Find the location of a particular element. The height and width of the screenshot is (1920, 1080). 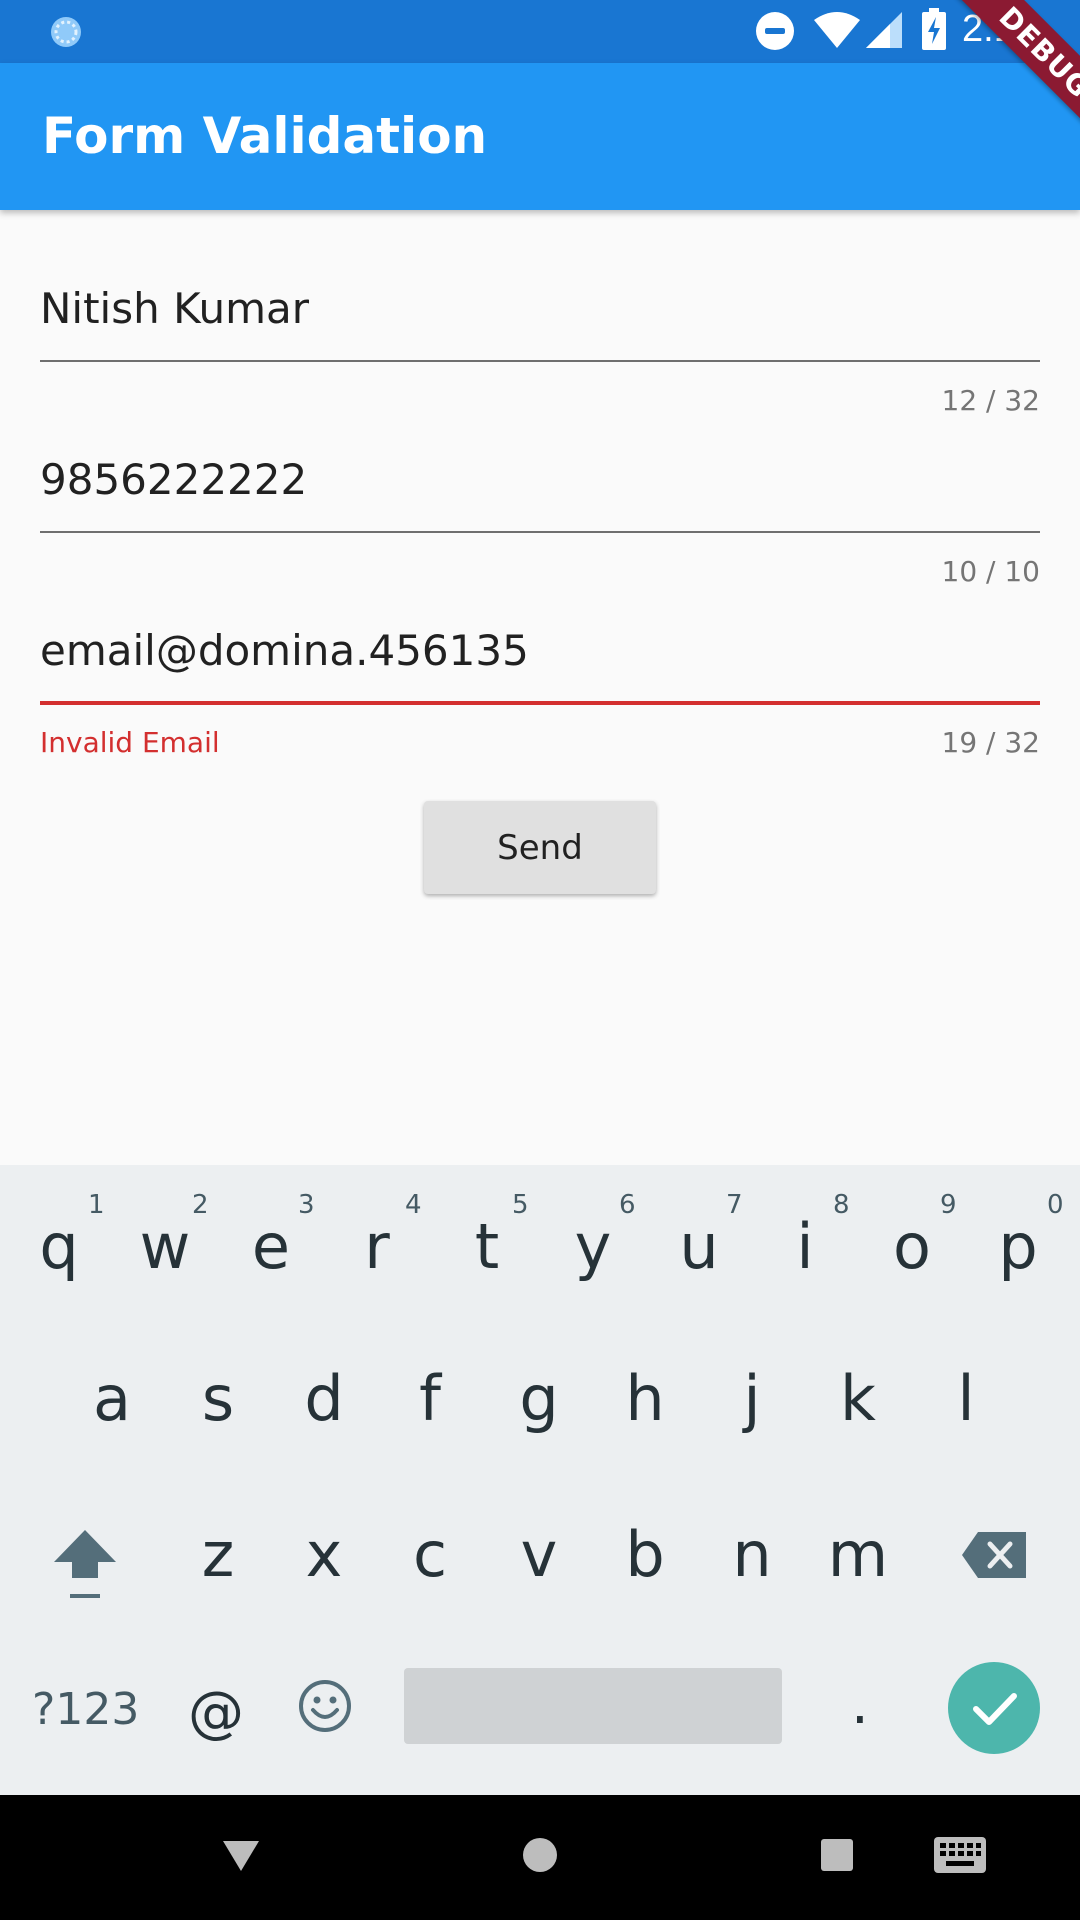

key-l: l is located at coordinates (966, 1398).